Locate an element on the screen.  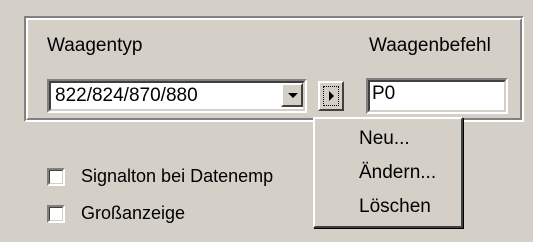
menu-item-delete: Löschen is located at coordinates (395, 207).